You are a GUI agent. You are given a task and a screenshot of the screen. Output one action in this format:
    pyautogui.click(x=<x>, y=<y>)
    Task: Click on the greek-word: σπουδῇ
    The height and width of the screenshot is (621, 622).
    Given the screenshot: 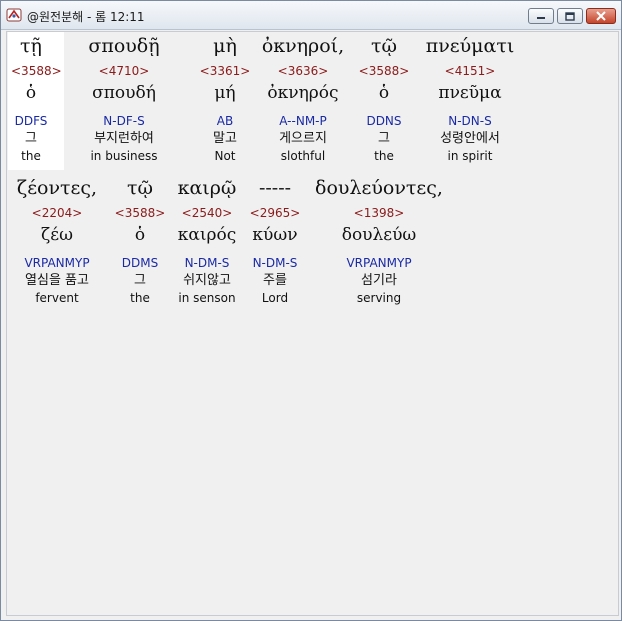 What is the action you would take?
    pyautogui.click(x=124, y=46)
    